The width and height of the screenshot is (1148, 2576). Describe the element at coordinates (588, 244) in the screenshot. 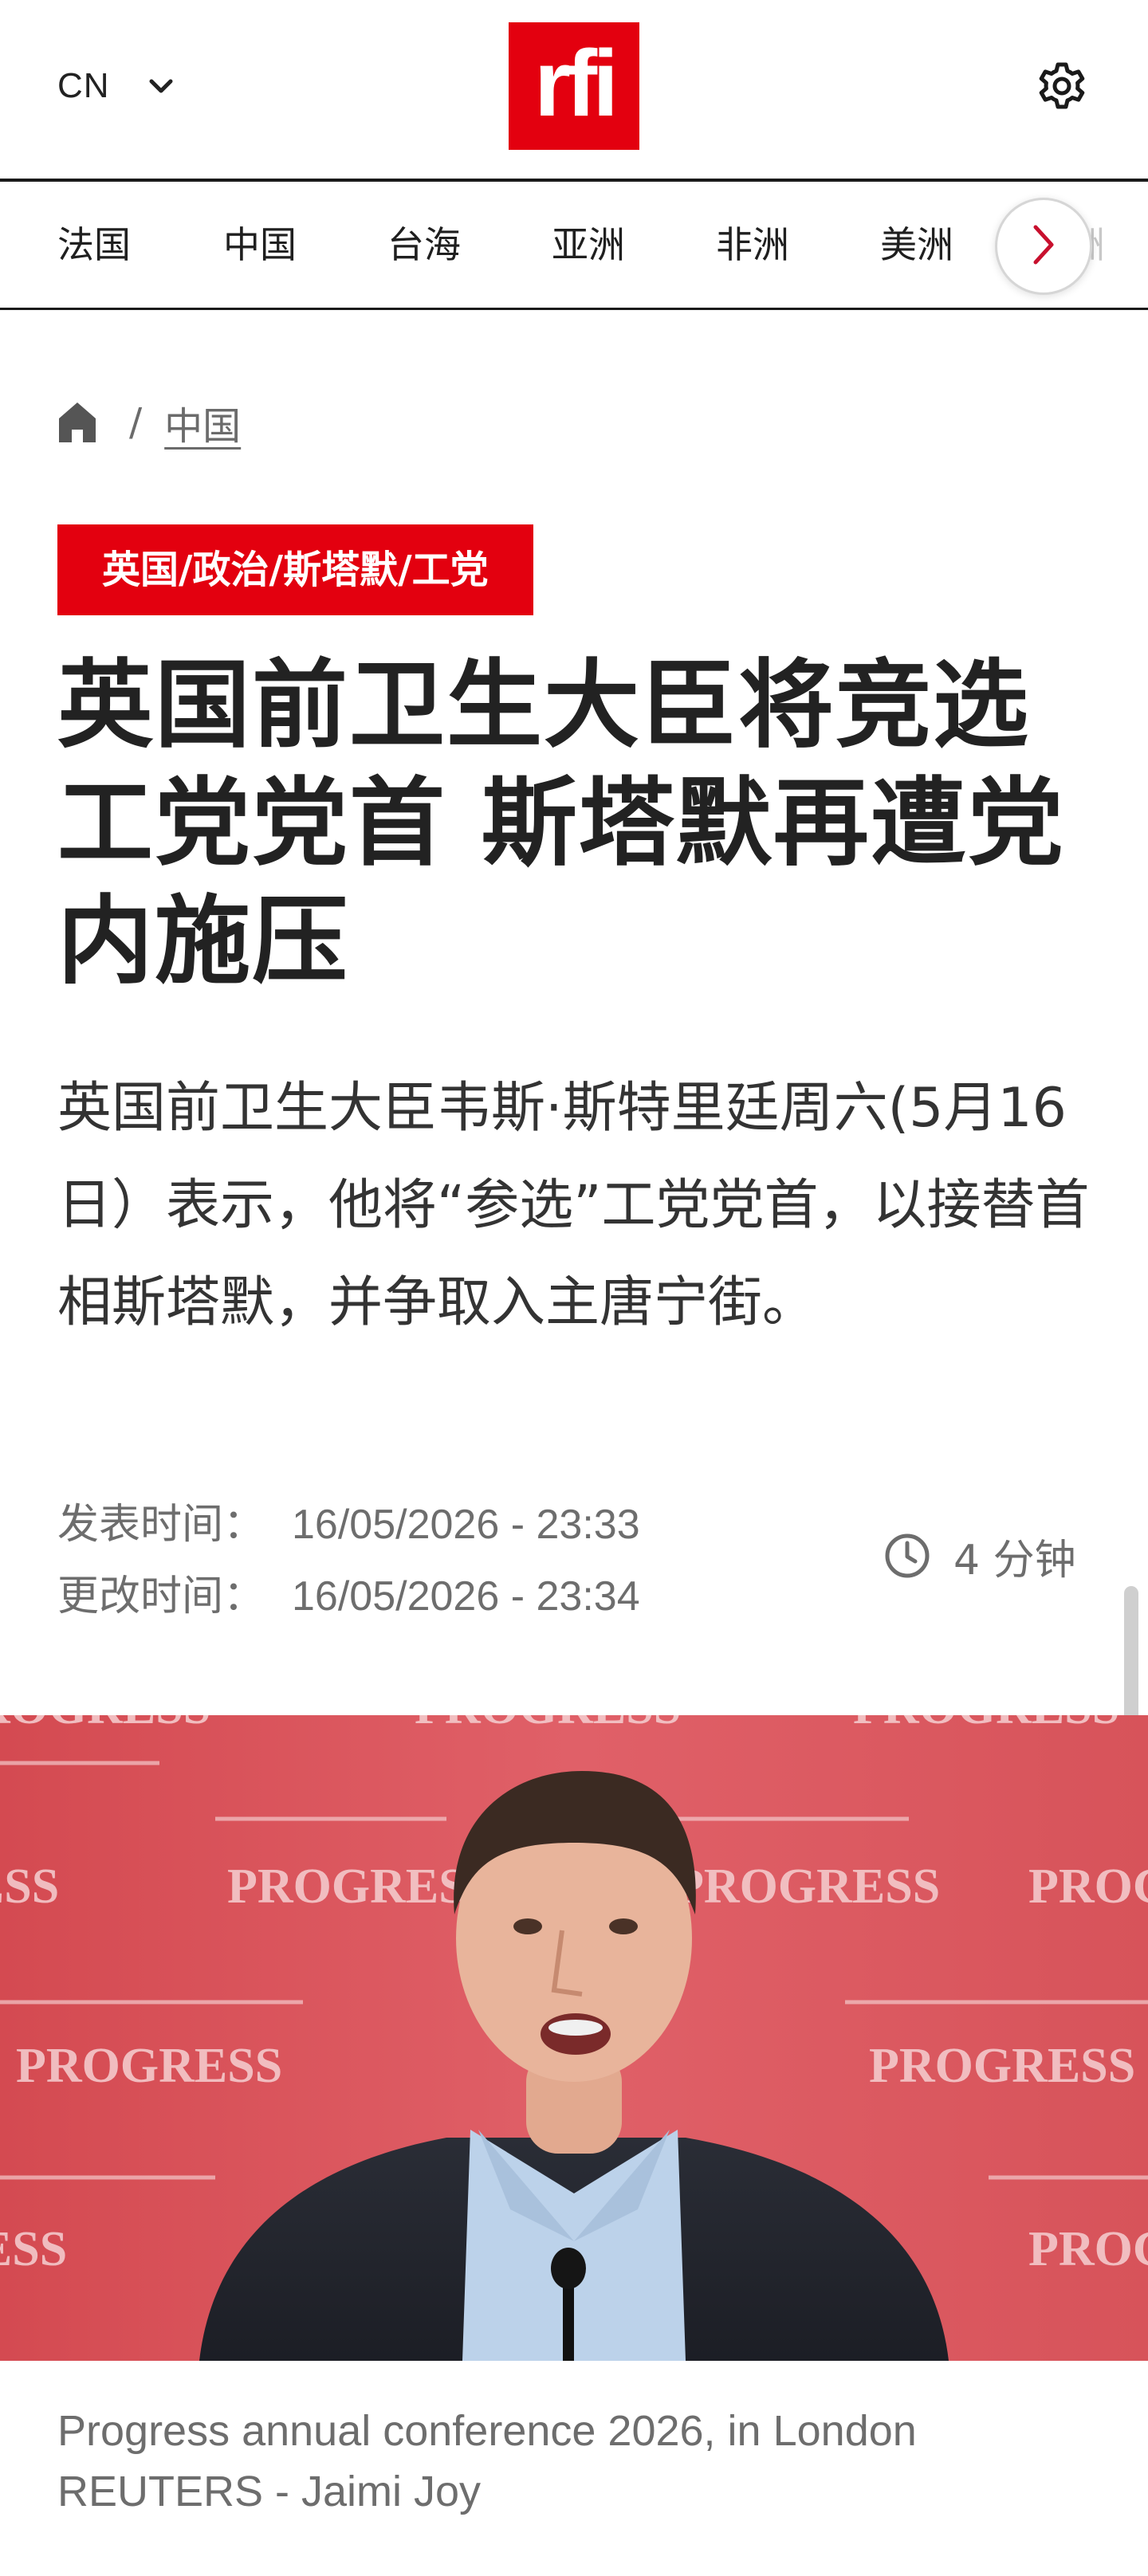

I see `nav-item-asia: 亚洲` at that location.